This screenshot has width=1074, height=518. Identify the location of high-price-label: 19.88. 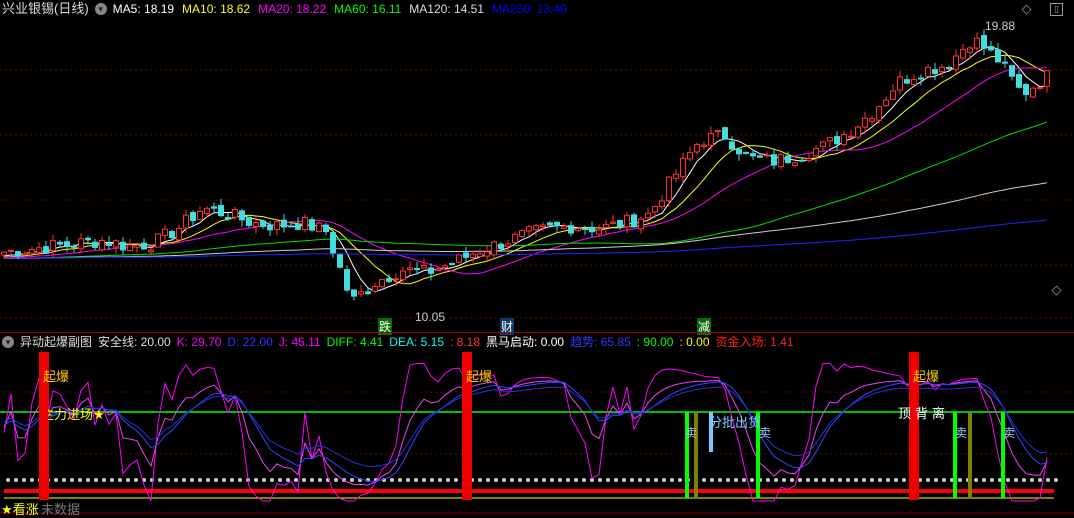
(1000, 26).